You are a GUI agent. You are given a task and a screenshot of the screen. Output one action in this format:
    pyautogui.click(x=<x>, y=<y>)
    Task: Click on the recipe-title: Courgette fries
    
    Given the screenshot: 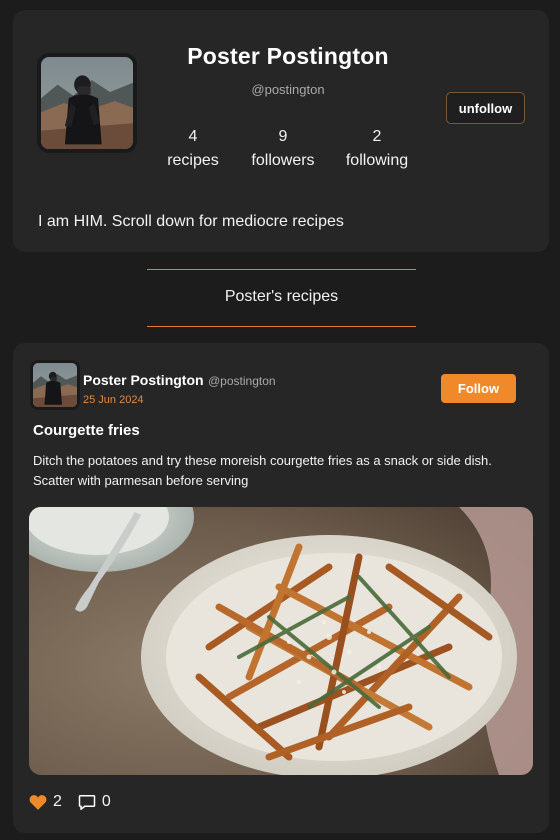 What is the action you would take?
    pyautogui.click(x=86, y=430)
    